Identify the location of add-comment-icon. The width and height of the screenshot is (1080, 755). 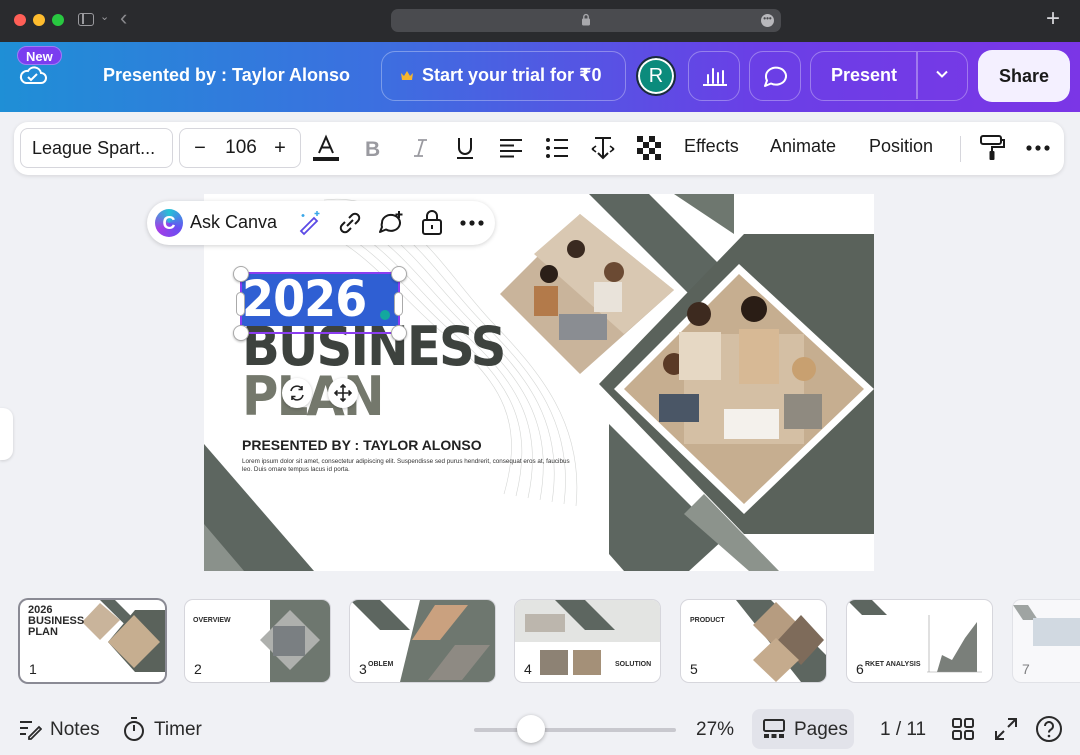
(391, 223).